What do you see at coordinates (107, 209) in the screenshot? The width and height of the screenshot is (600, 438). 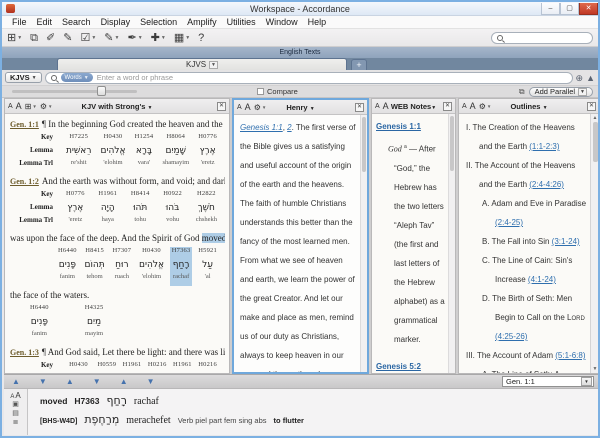 I see `interlinear-column: H1961 הָיָה haya` at bounding box center [107, 209].